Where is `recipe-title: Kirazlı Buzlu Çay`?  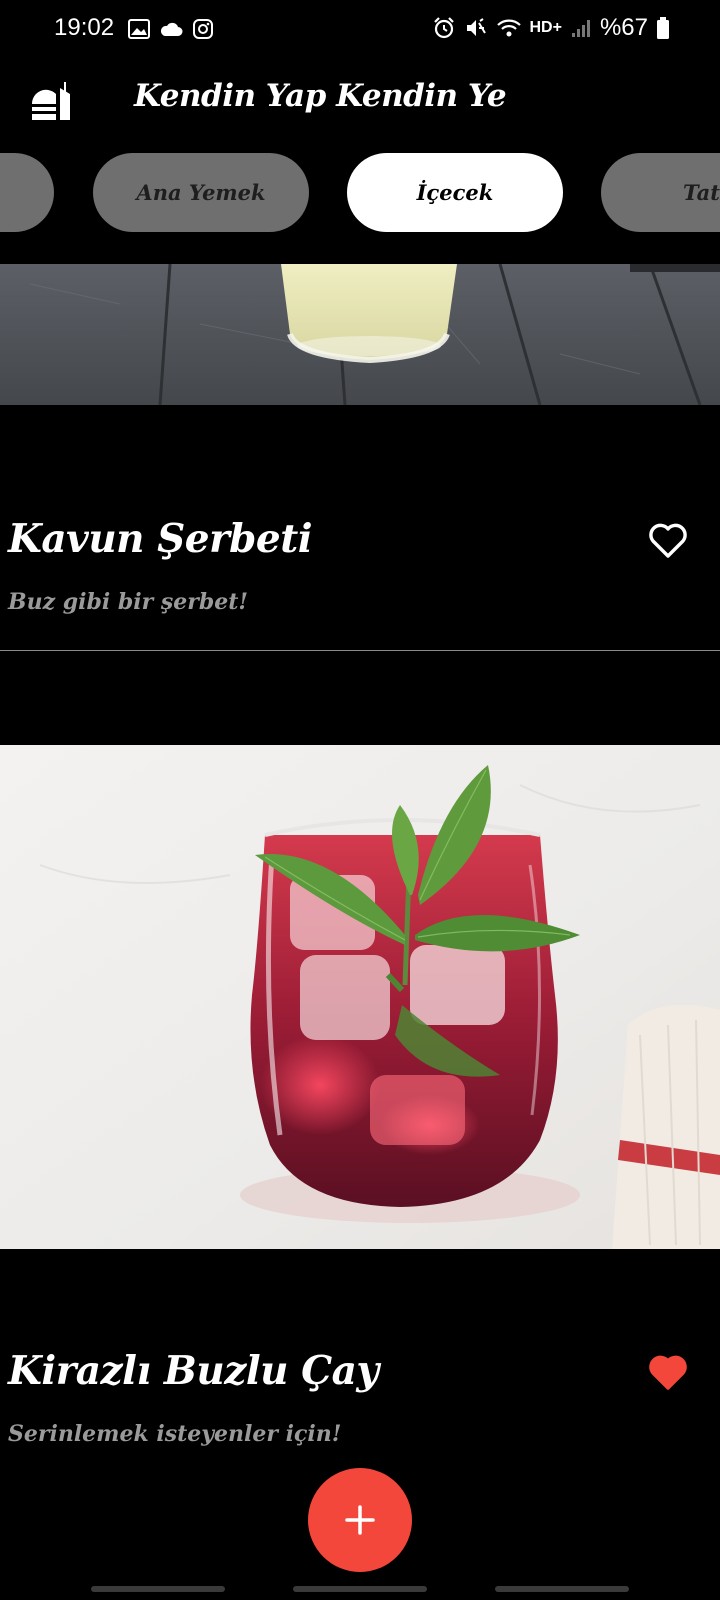 recipe-title: Kirazlı Buzlu Çay is located at coordinates (193, 1371).